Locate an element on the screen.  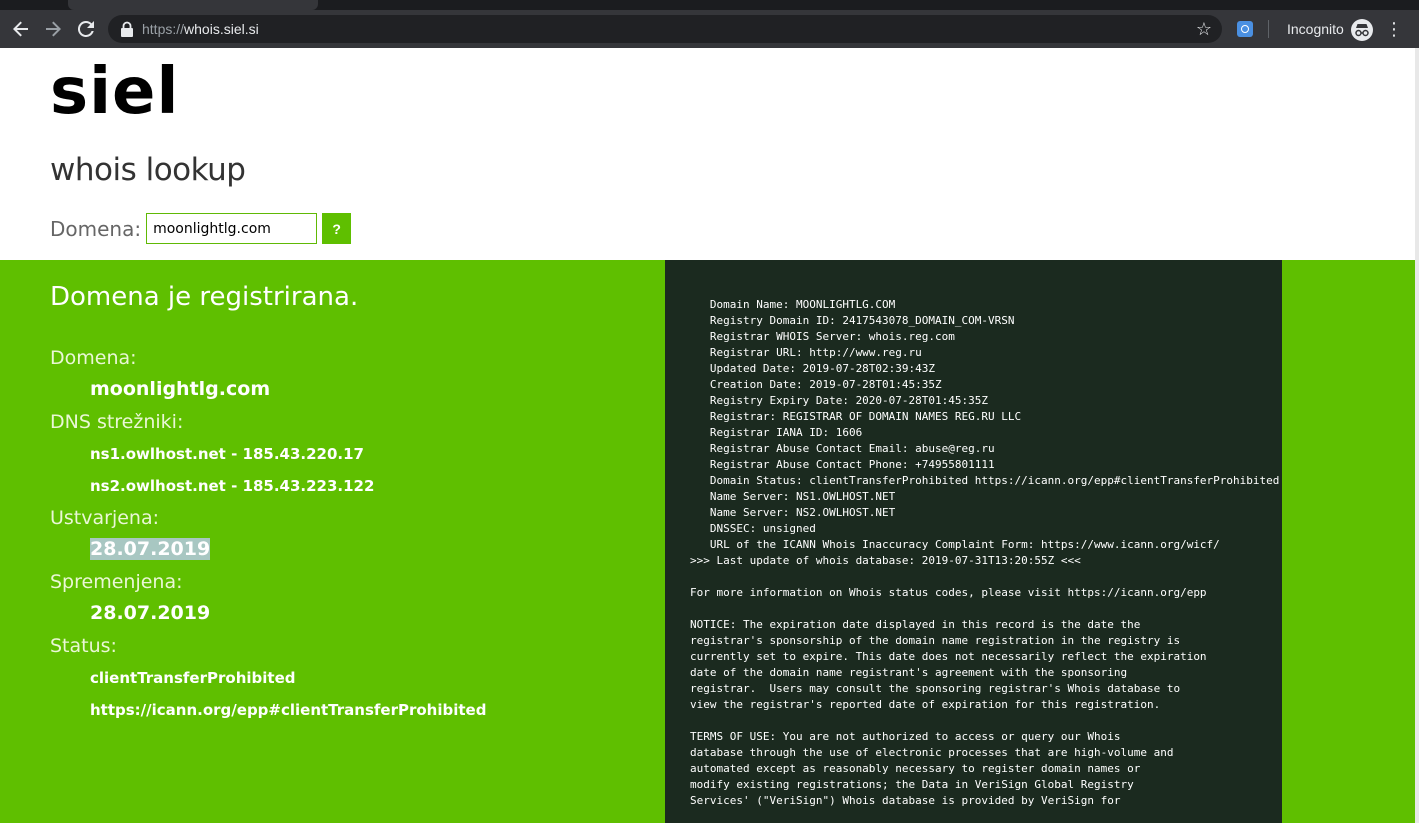
reload-icon is located at coordinates (86, 29).